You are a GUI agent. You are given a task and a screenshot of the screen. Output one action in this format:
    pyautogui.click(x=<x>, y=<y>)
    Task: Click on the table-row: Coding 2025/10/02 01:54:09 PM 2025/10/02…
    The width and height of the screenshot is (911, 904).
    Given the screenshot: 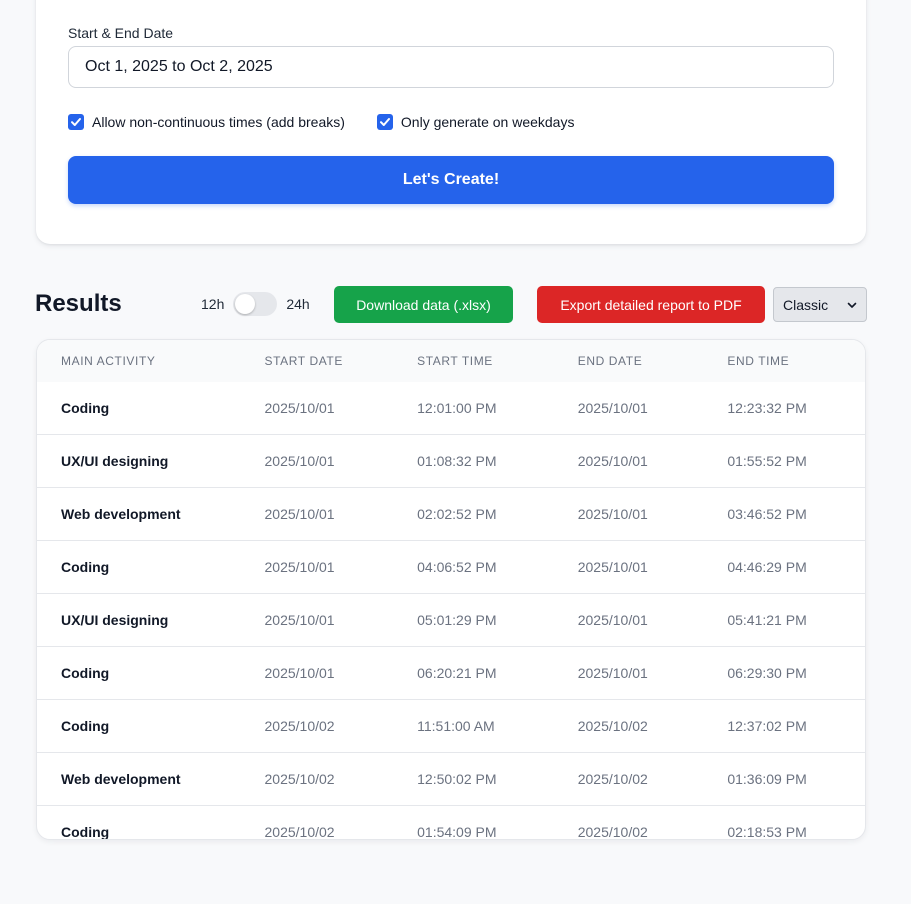 What is the action you would take?
    pyautogui.click(x=451, y=823)
    